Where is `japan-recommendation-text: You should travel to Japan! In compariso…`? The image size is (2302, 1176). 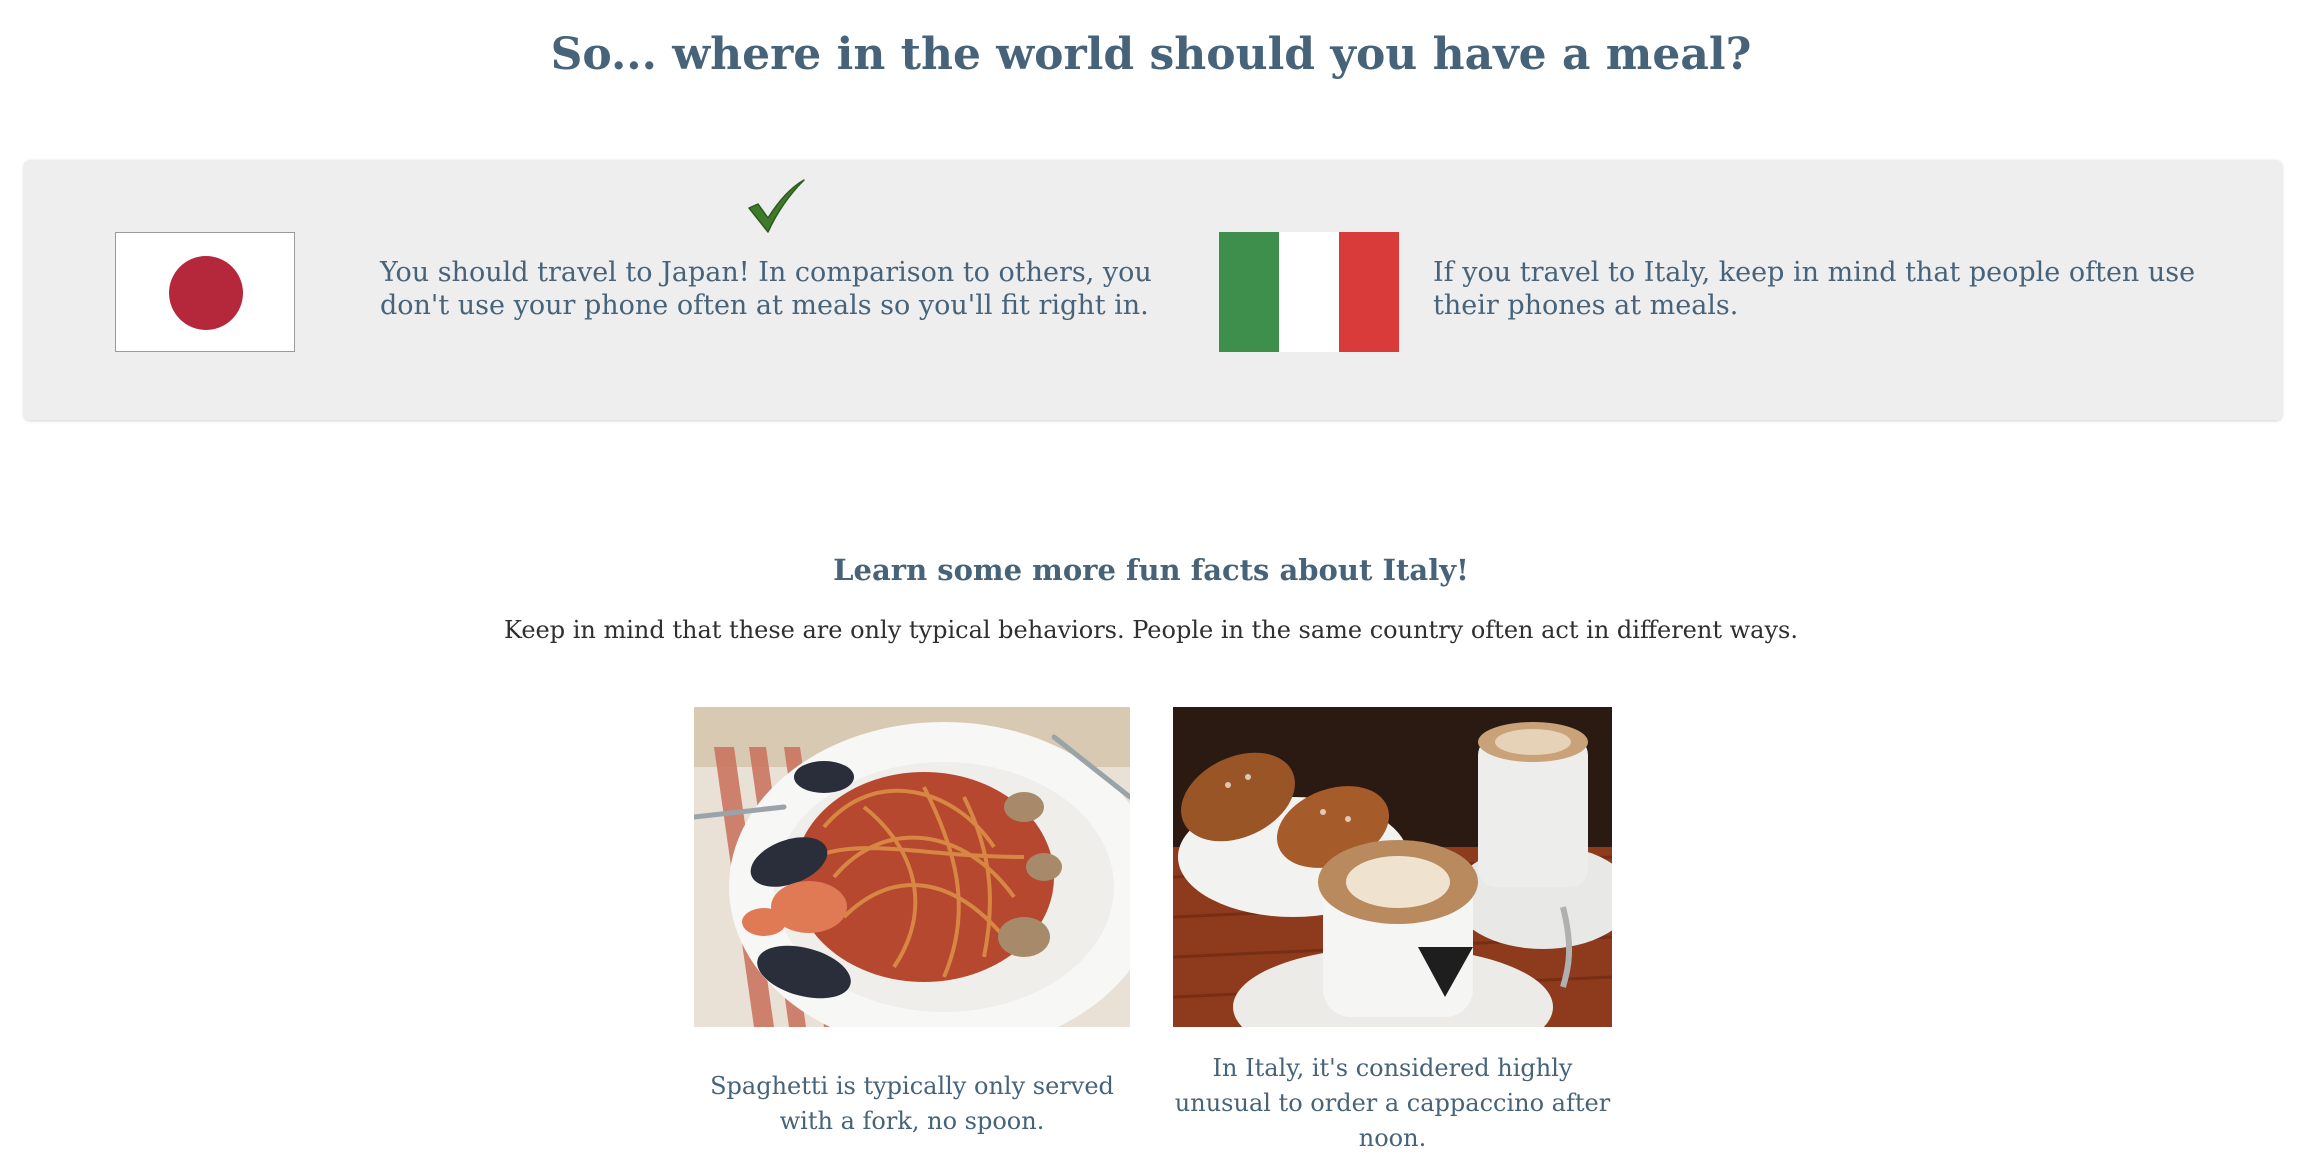 japan-recommendation-text: You should travel to Japan! In compariso… is located at coordinates (766, 289).